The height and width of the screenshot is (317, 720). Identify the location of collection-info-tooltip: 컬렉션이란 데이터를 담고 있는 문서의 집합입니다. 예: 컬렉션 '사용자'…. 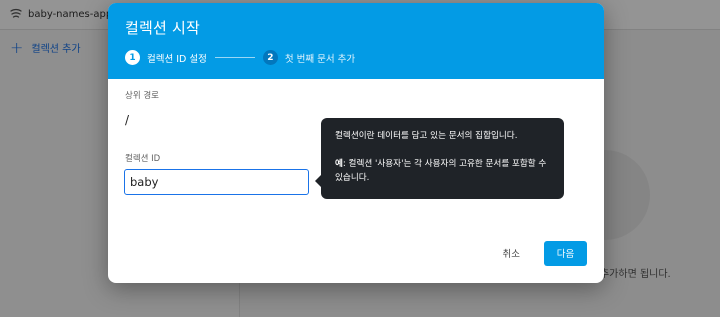
(439, 158).